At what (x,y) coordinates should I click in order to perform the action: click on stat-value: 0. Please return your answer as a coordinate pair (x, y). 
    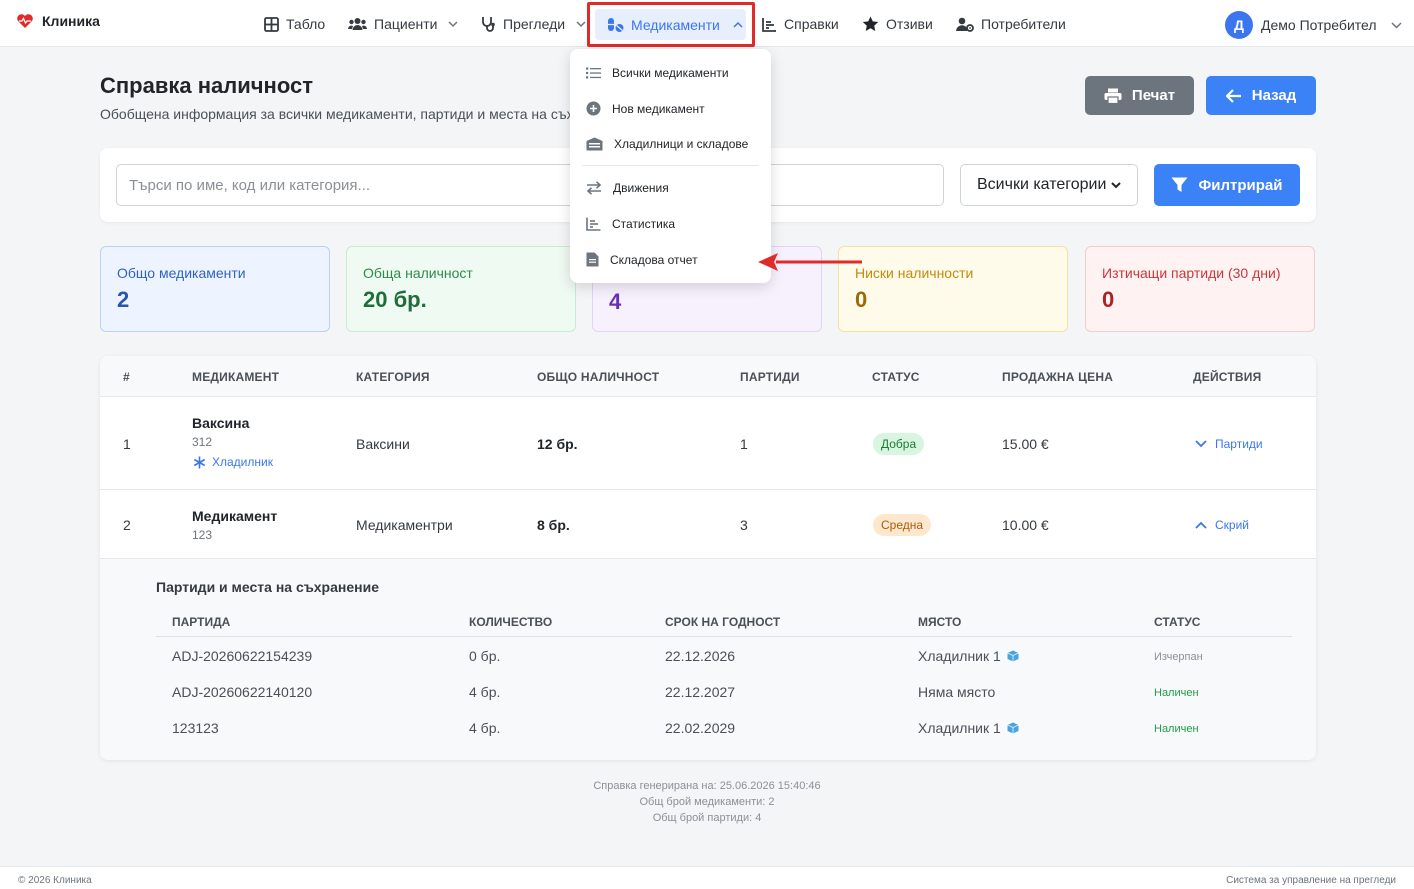
    Looking at the image, I should click on (861, 299).